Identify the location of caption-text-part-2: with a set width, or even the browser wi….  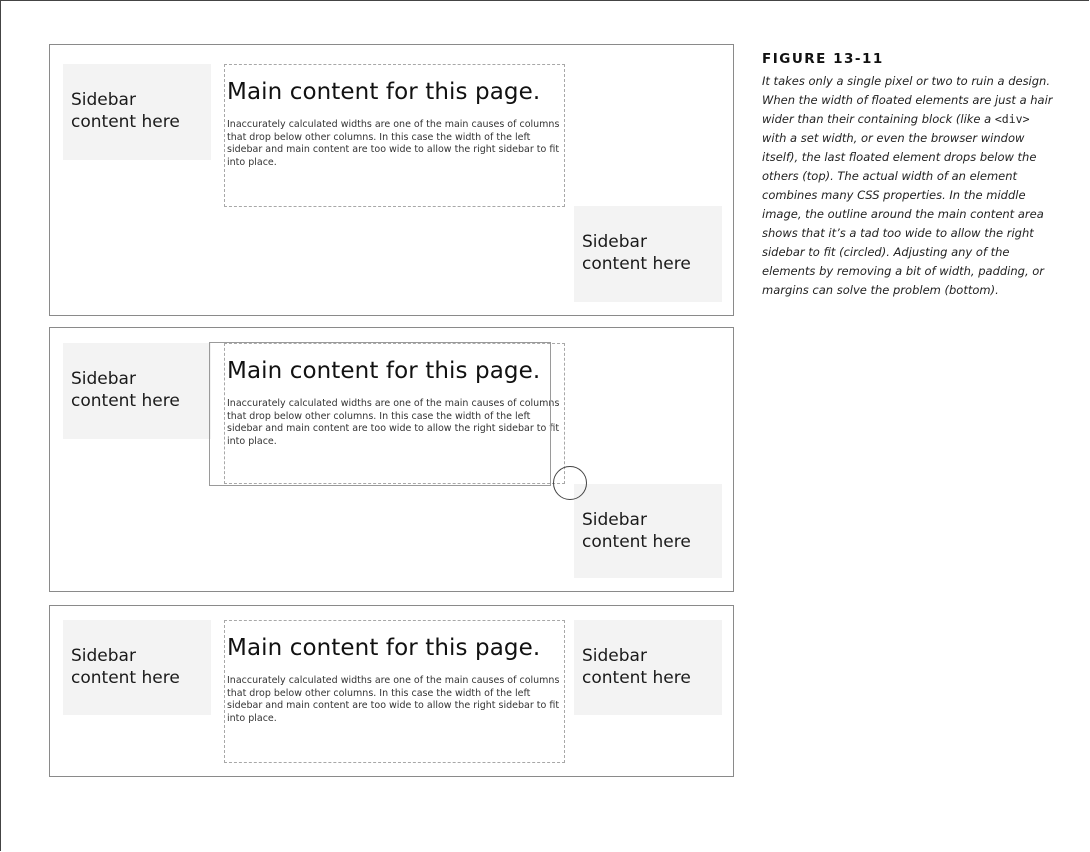
(903, 214).